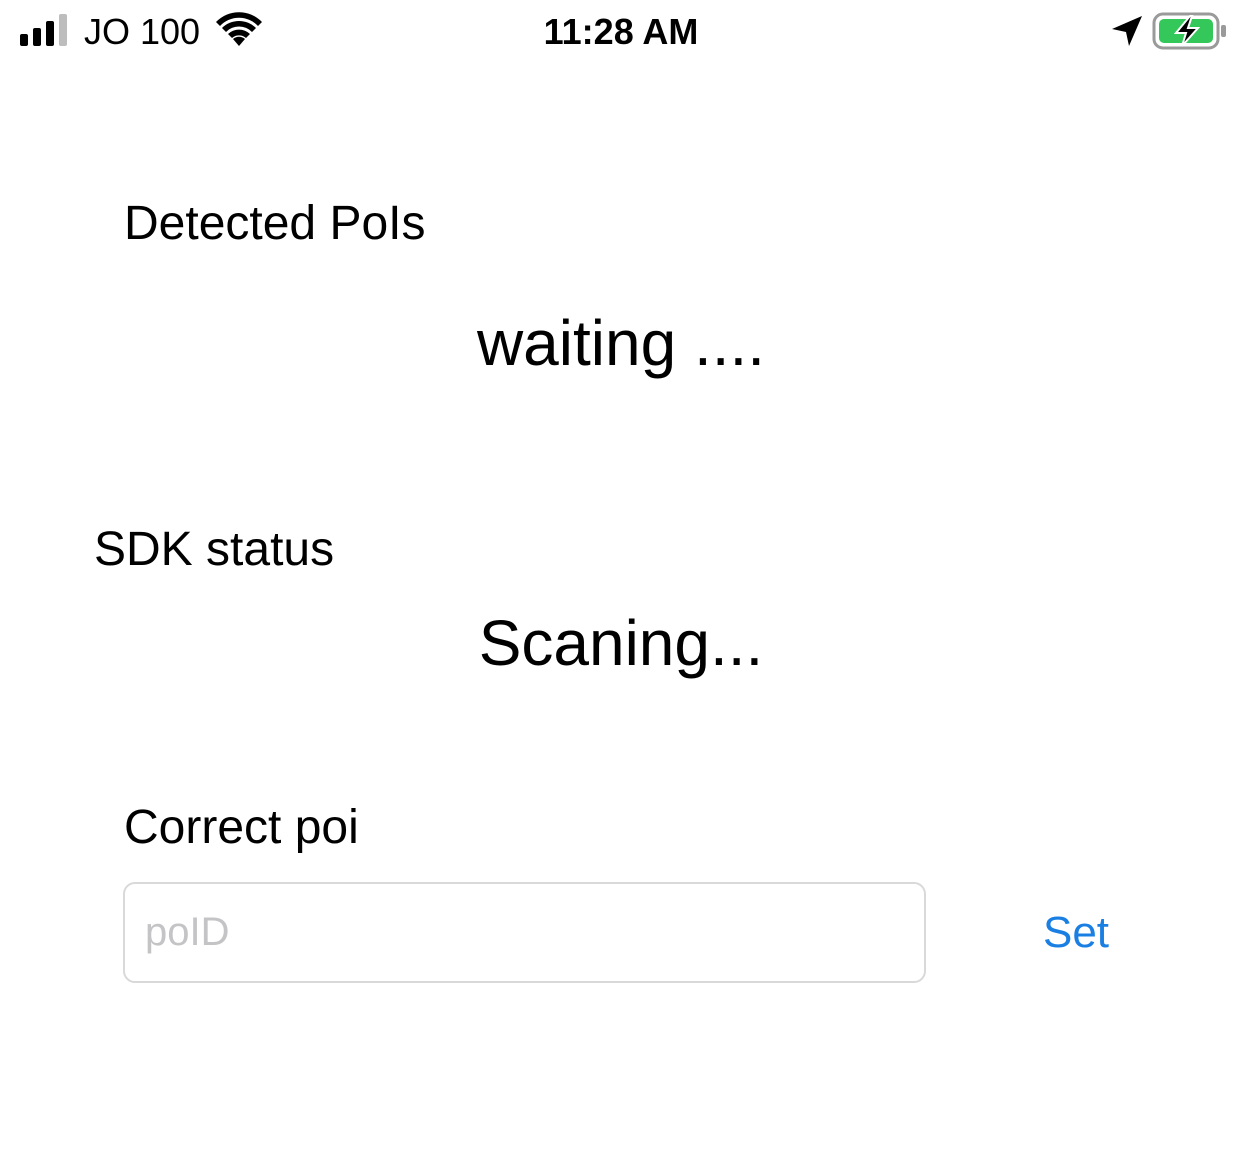 This screenshot has height=1176, width=1242. I want to click on detected-pois-label: Detected PoIs, so click(275, 223).